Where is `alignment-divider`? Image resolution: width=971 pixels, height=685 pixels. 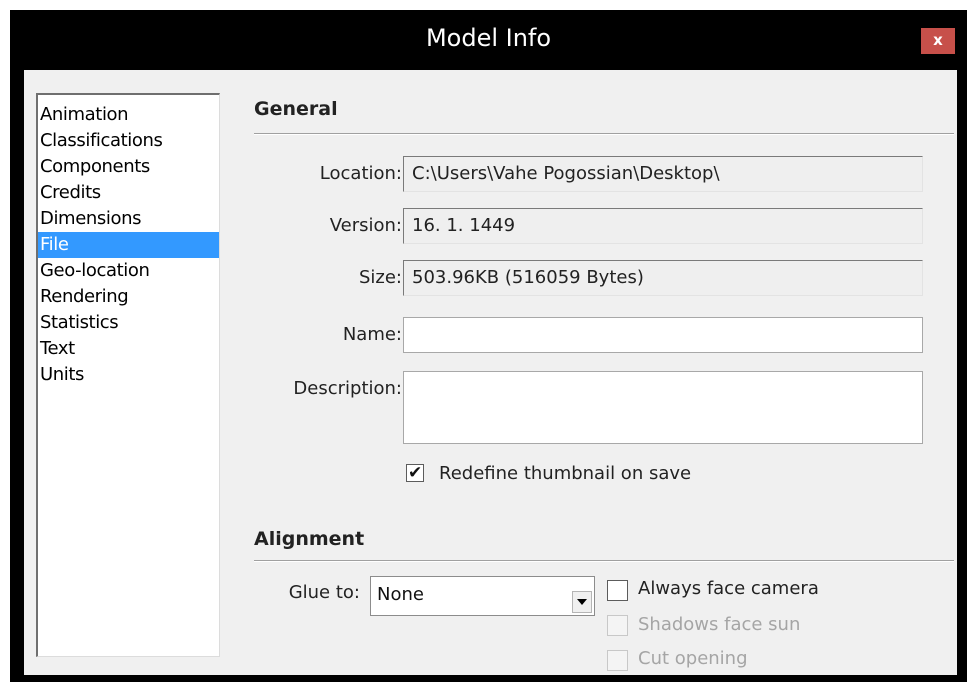
alignment-divider is located at coordinates (604, 561).